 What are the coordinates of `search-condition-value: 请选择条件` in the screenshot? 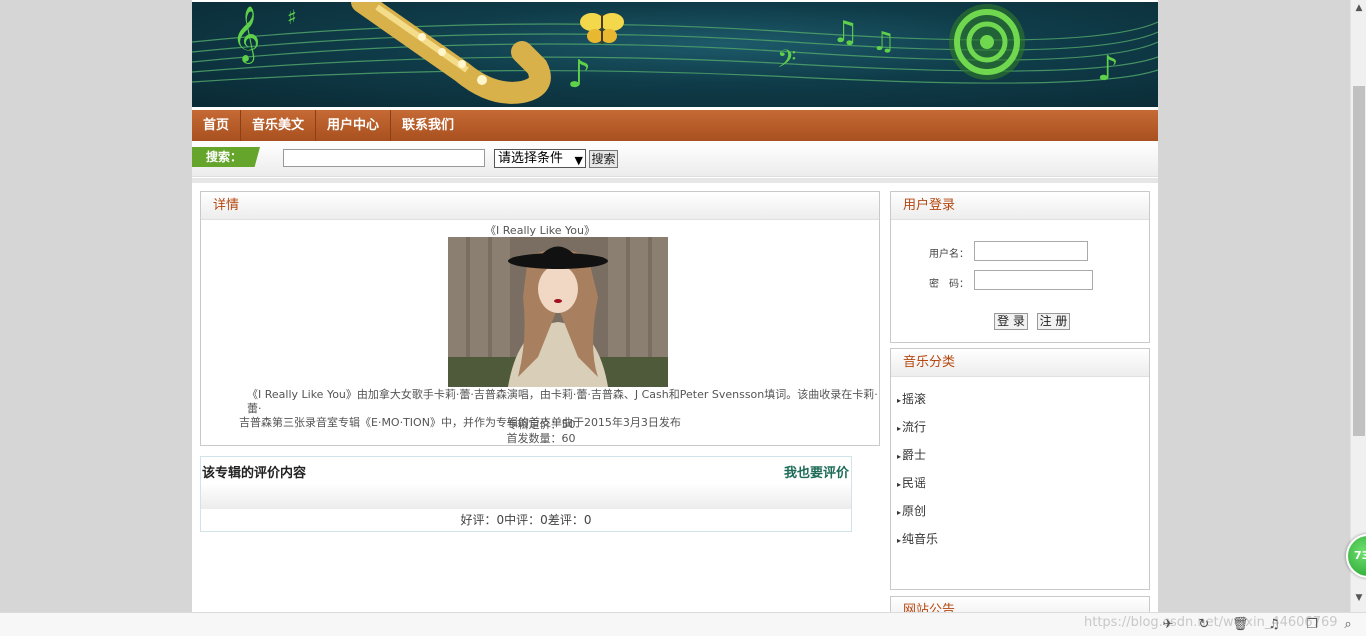 It's located at (531, 158).